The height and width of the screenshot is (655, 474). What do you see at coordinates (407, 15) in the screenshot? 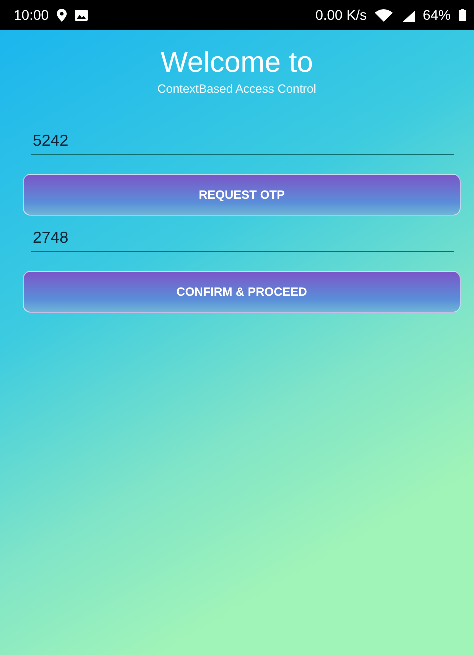
I see `signal-icon` at bounding box center [407, 15].